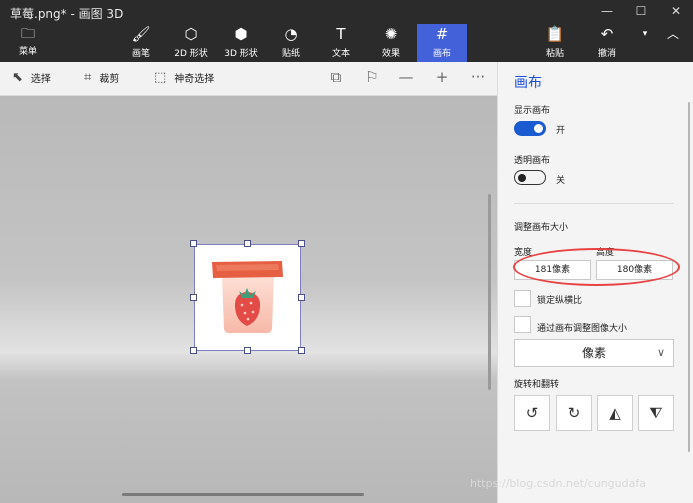  What do you see at coordinates (40, 79) in the screenshot?
I see `select-label: 选择` at bounding box center [40, 79].